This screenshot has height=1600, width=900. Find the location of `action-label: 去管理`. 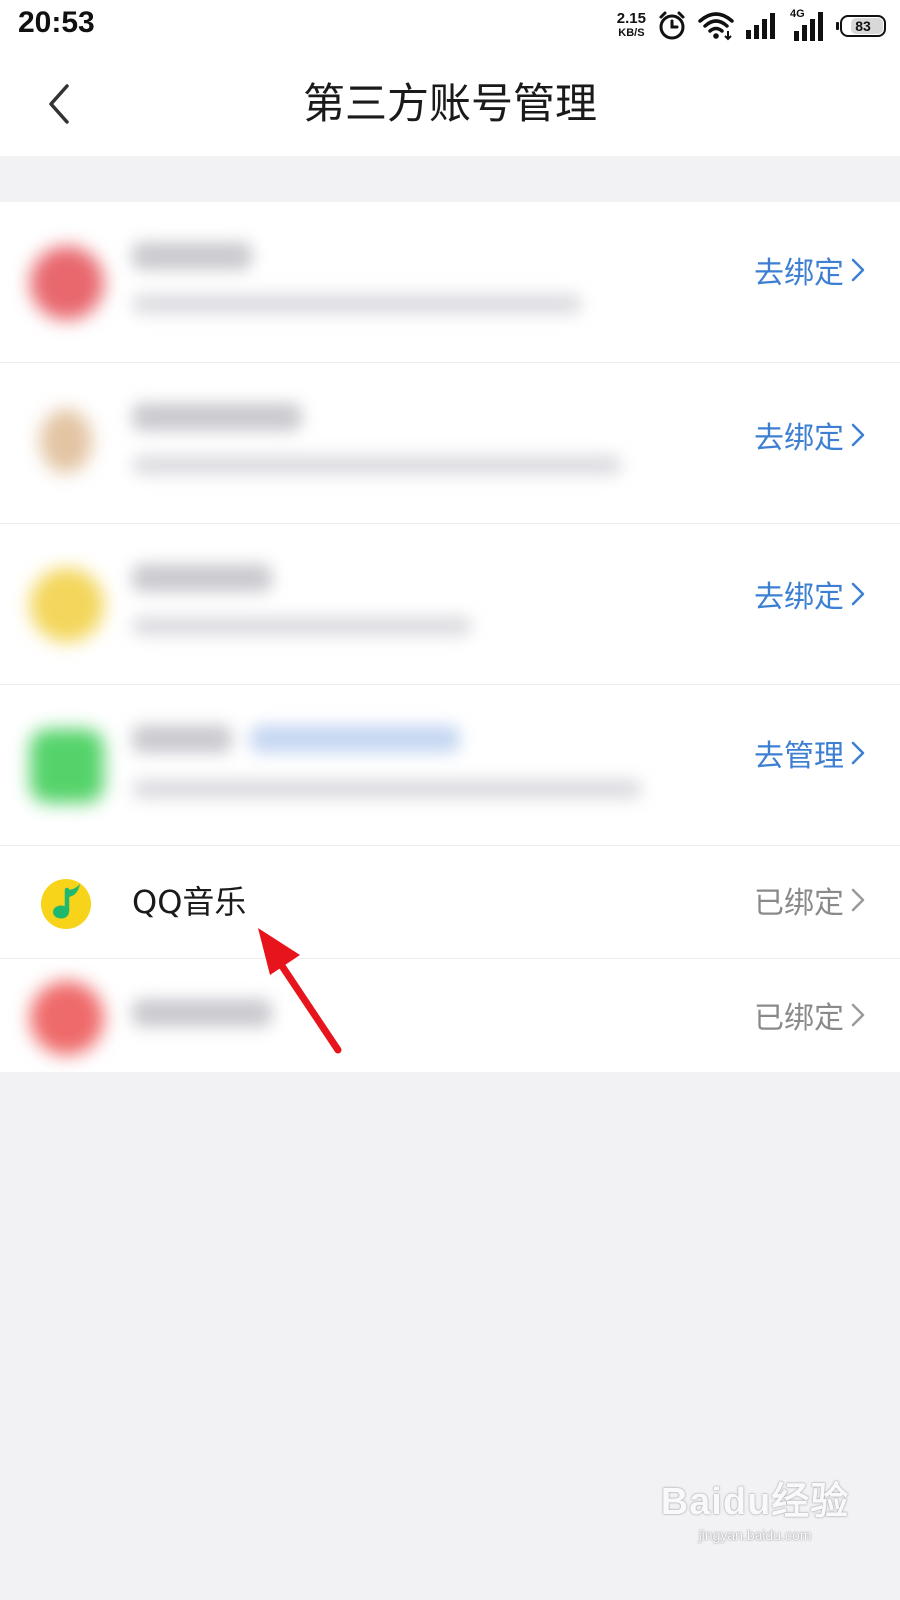

action-label: 去管理 is located at coordinates (799, 756).